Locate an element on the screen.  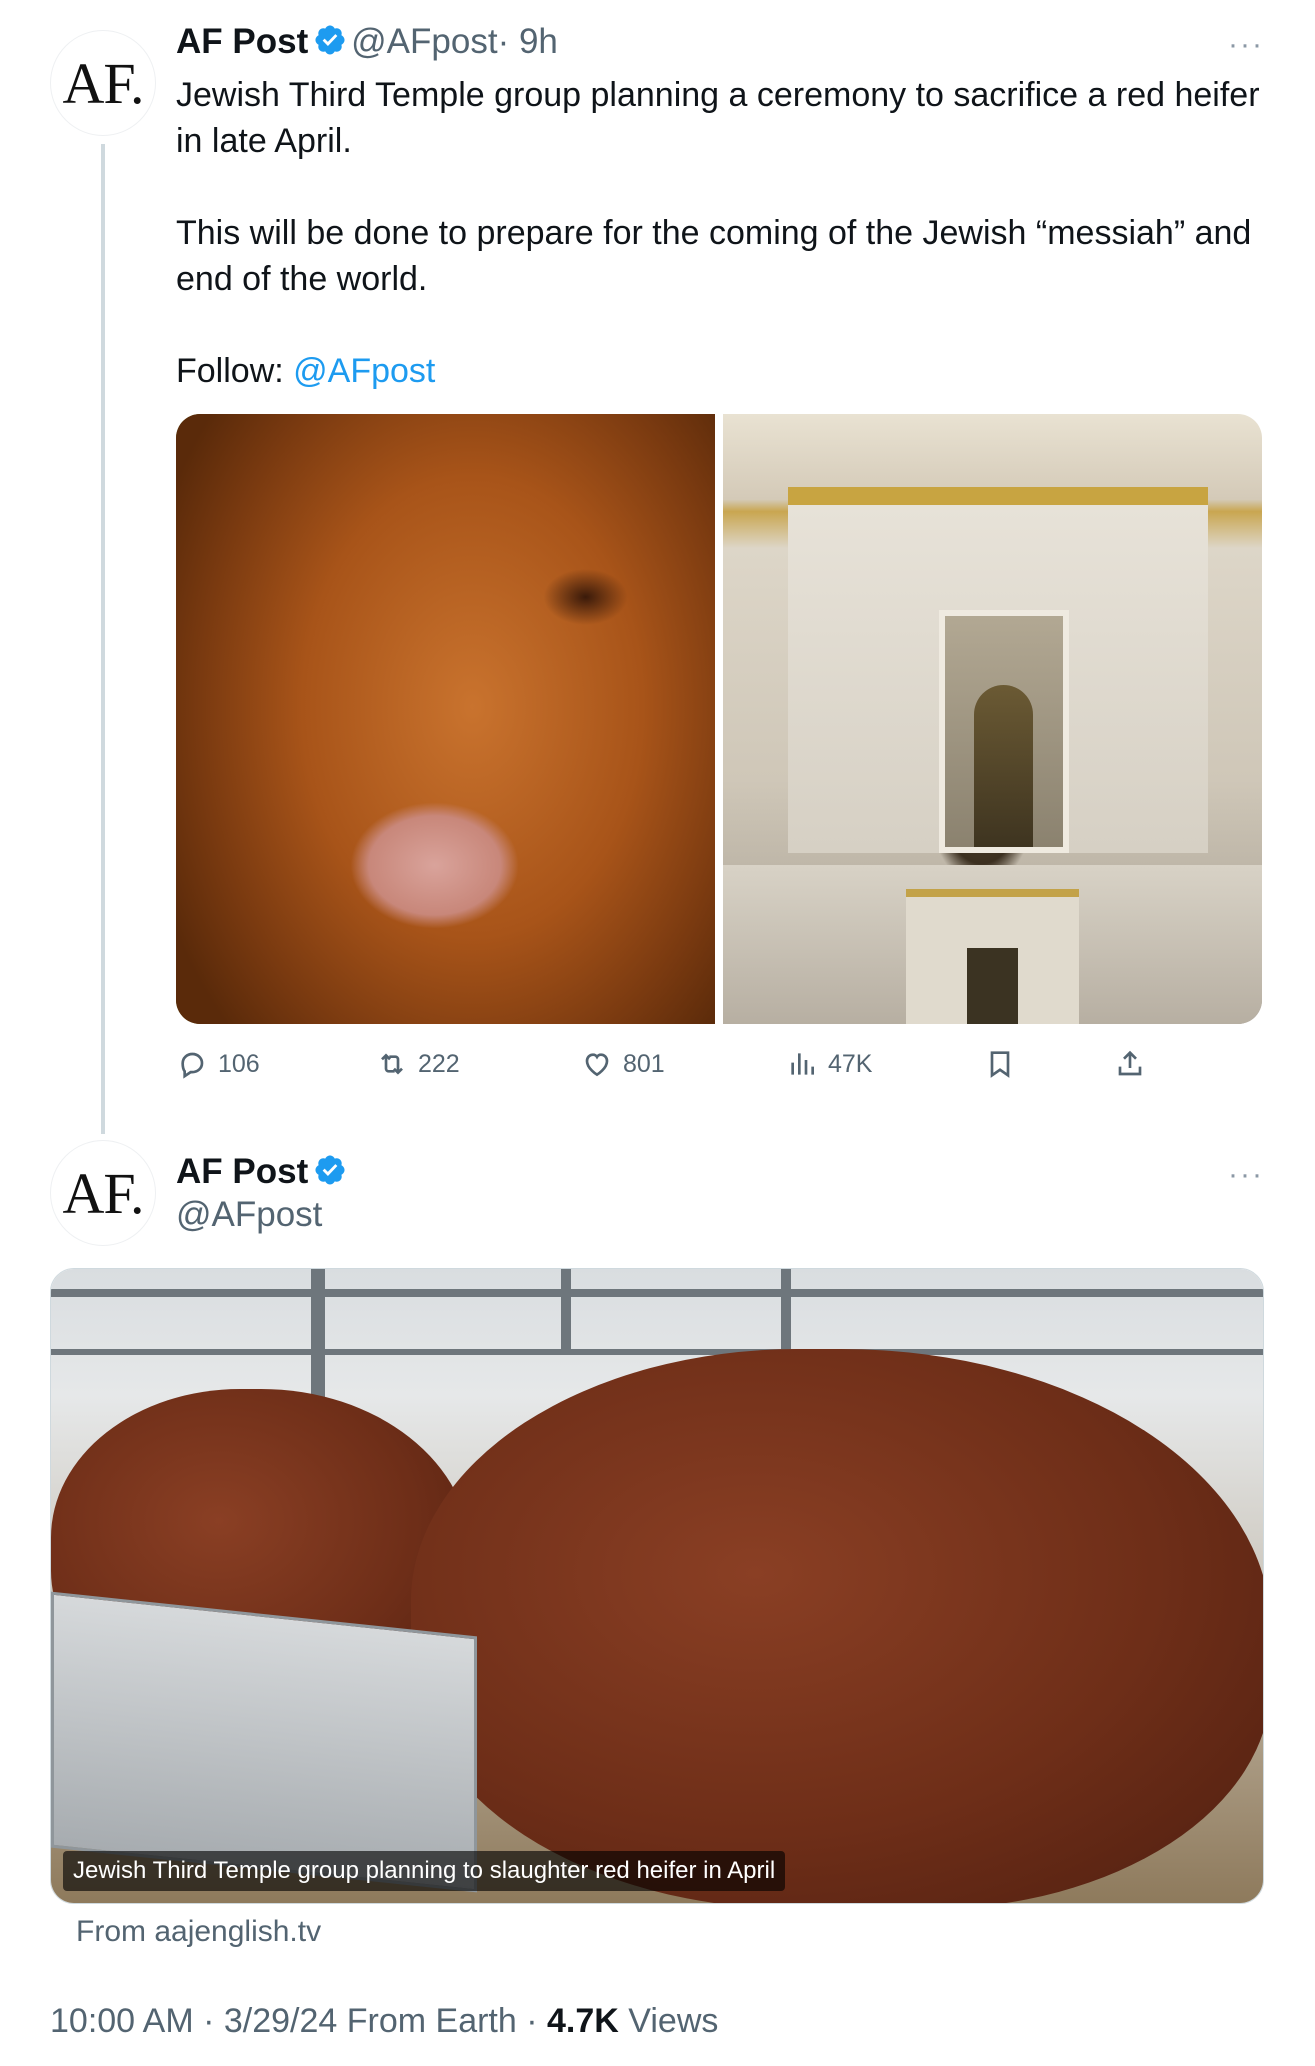
temple-base is located at coordinates (992, 944).